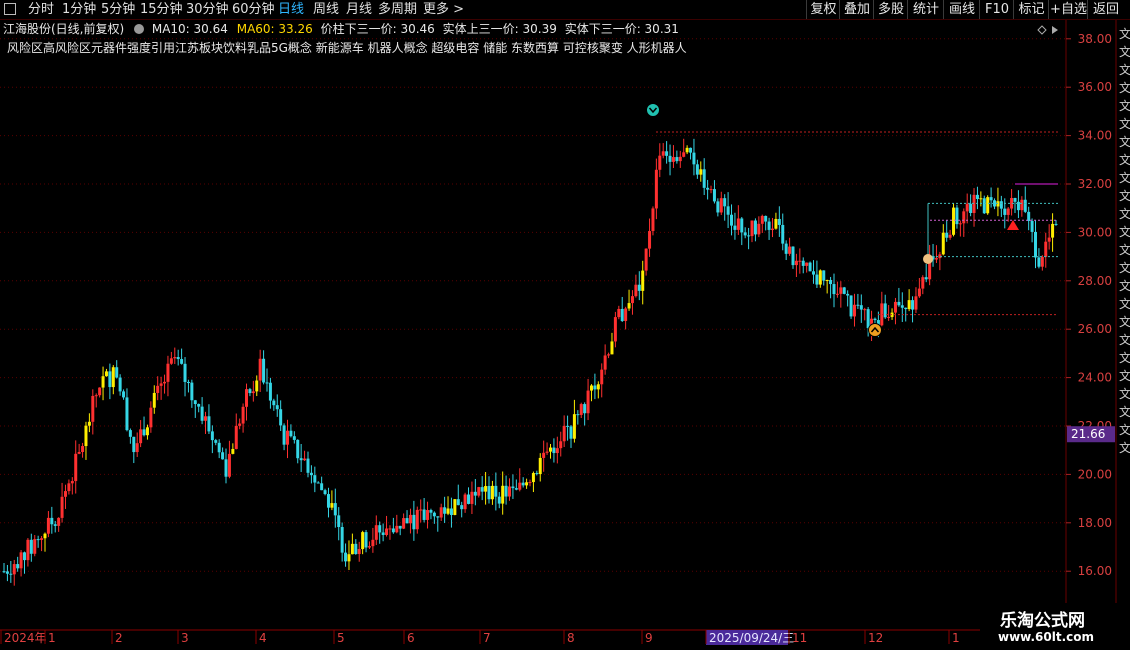 The height and width of the screenshot is (650, 1130). I want to click on period-tab: 15分钟, so click(161, 9).